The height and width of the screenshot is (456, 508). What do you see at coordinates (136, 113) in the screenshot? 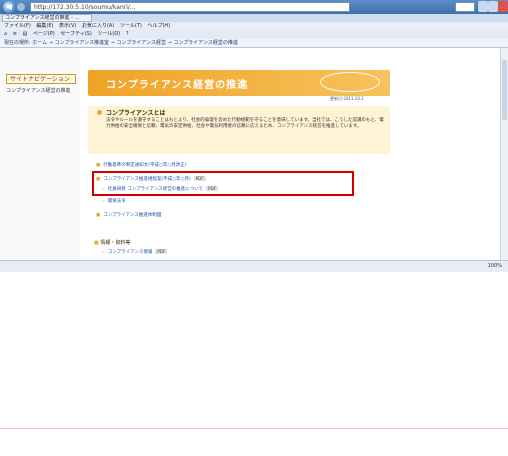
I see `topic-title: コンプライアンスとは` at bounding box center [136, 113].